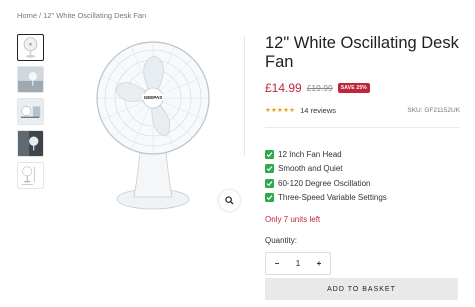  Describe the element at coordinates (293, 219) in the screenshot. I see `stock-message: Only 7 units left` at that location.